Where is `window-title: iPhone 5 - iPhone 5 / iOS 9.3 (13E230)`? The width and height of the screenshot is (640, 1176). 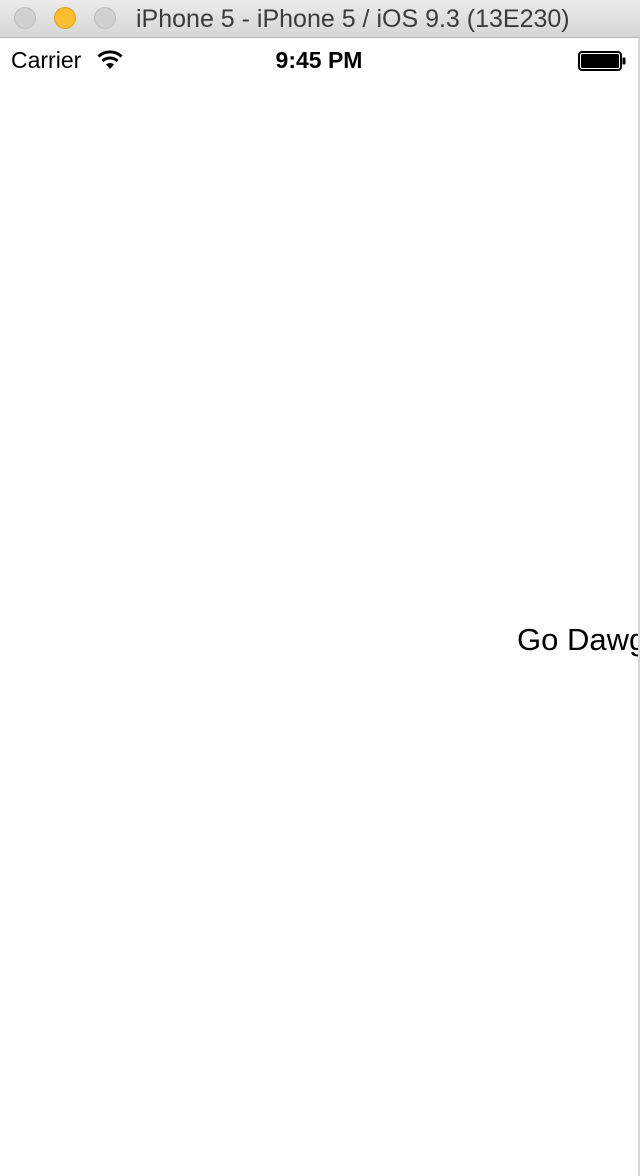
window-title: iPhone 5 - iPhone 5 / iOS 9.3 (13E230) is located at coordinates (353, 19).